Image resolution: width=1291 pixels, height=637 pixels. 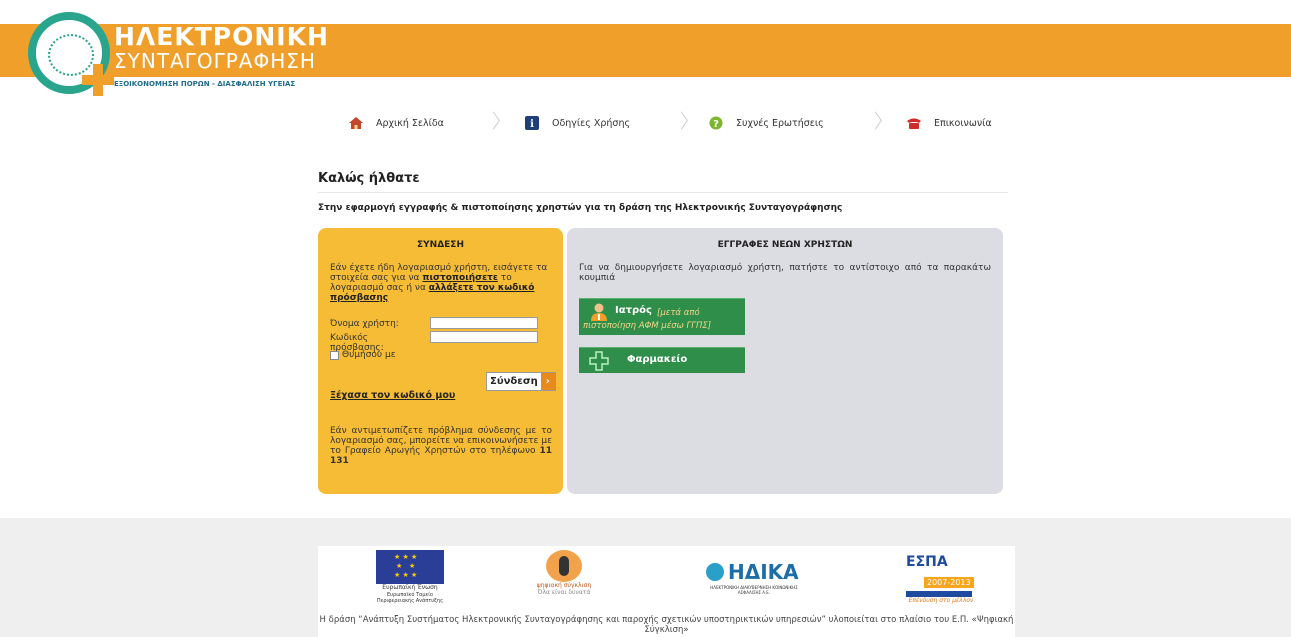 What do you see at coordinates (410, 598) in the screenshot?
I see `eu-subcaption: Ευρωπαϊκό Ταμείο Περιφερειακής Ανάπτυξης` at bounding box center [410, 598].